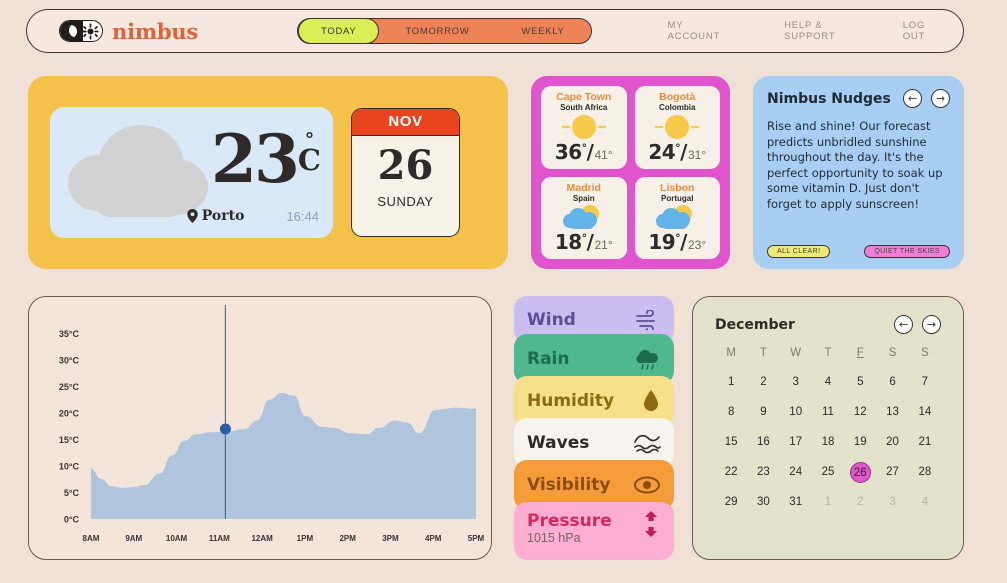 Image resolution: width=1007 pixels, height=583 pixels. I want to click on chart-x-tick: 10AM, so click(177, 538).